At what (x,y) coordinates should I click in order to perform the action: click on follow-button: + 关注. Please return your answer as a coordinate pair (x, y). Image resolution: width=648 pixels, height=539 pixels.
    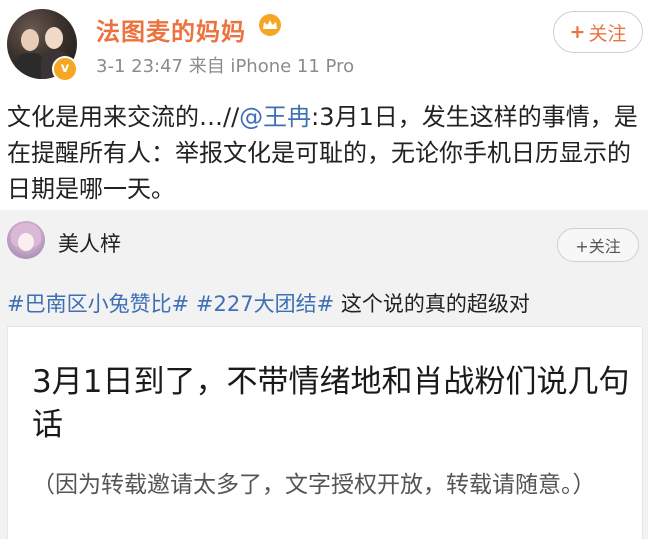
    Looking at the image, I should click on (598, 32).